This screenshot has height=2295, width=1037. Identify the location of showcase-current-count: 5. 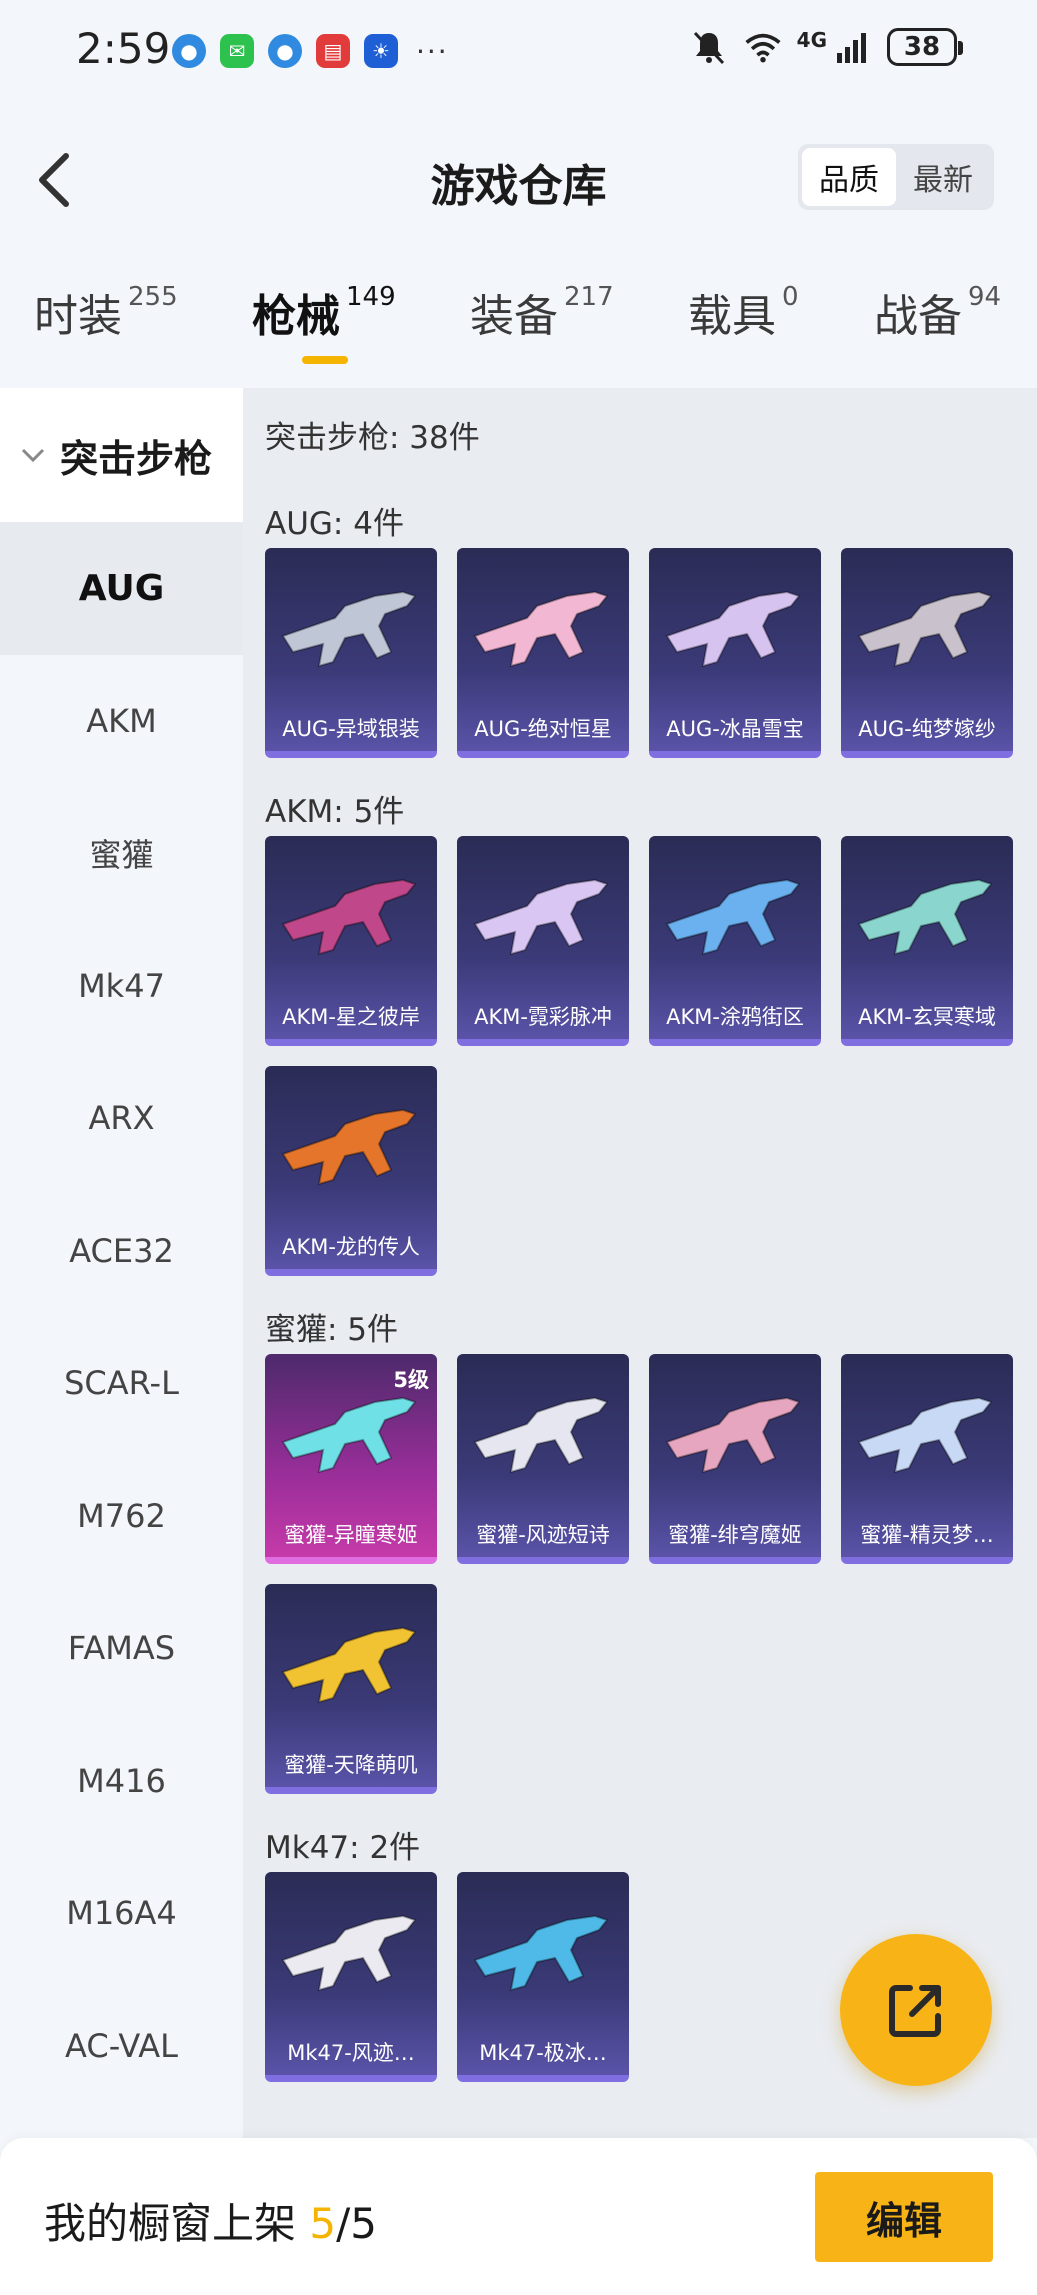
(323, 2223).